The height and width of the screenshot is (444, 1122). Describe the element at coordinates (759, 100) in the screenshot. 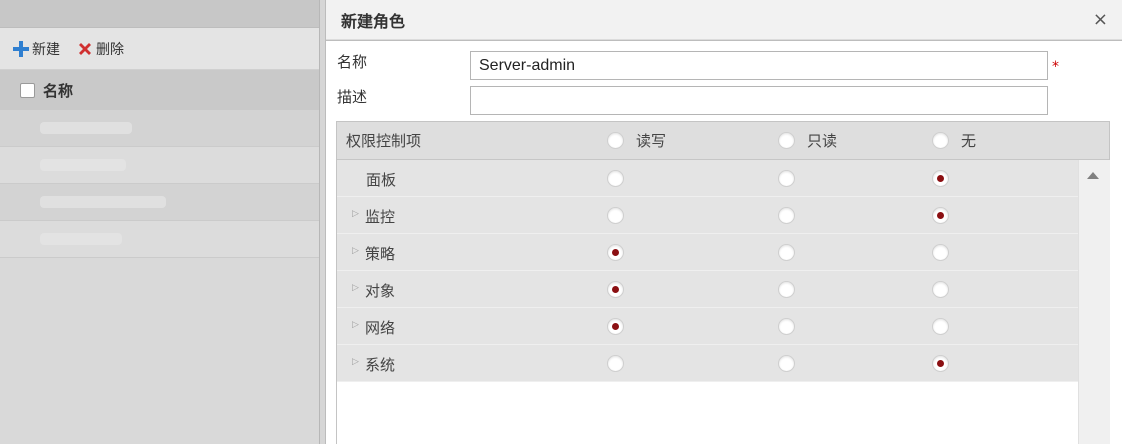

I see `desc-input` at that location.